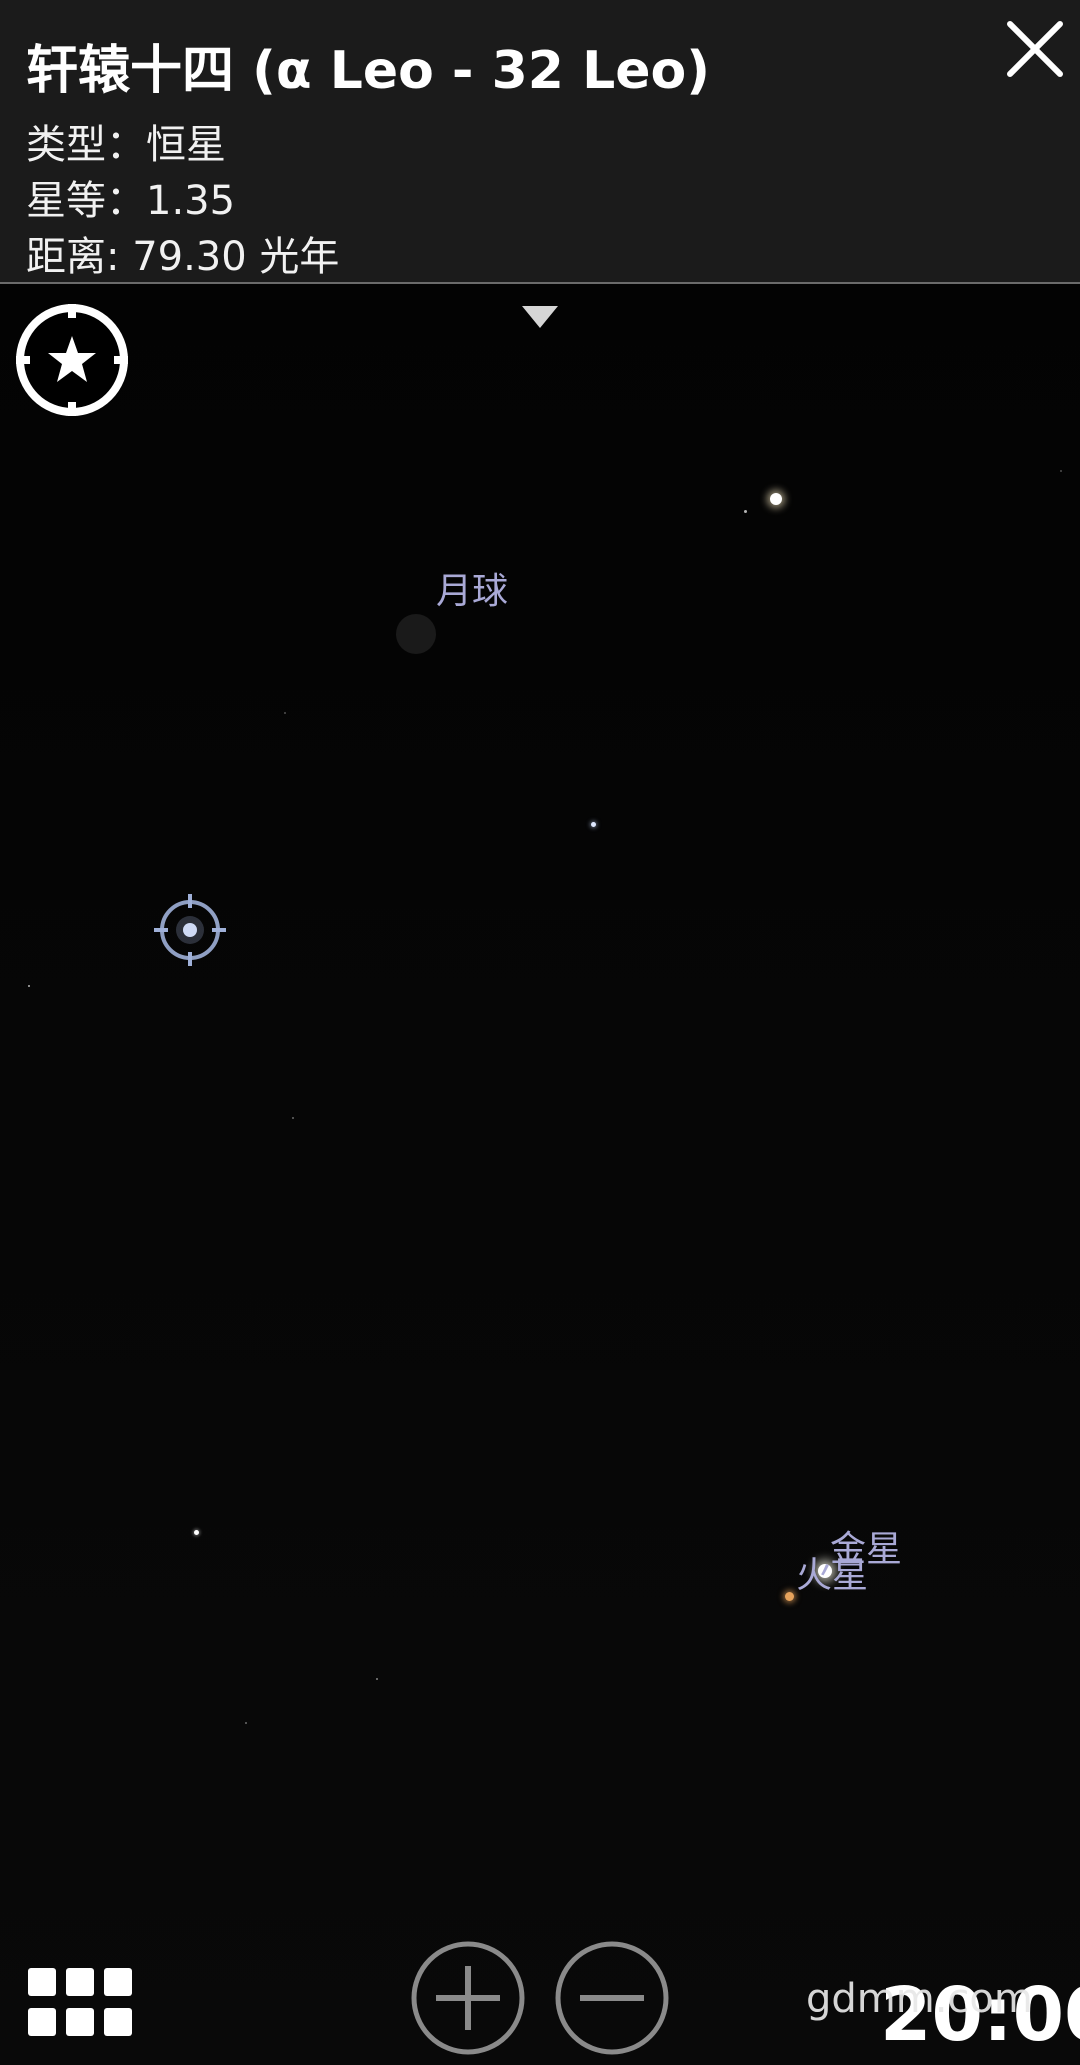 This screenshot has height=2065, width=1080. Describe the element at coordinates (468, 1998) in the screenshot. I see `plus-icon` at that location.